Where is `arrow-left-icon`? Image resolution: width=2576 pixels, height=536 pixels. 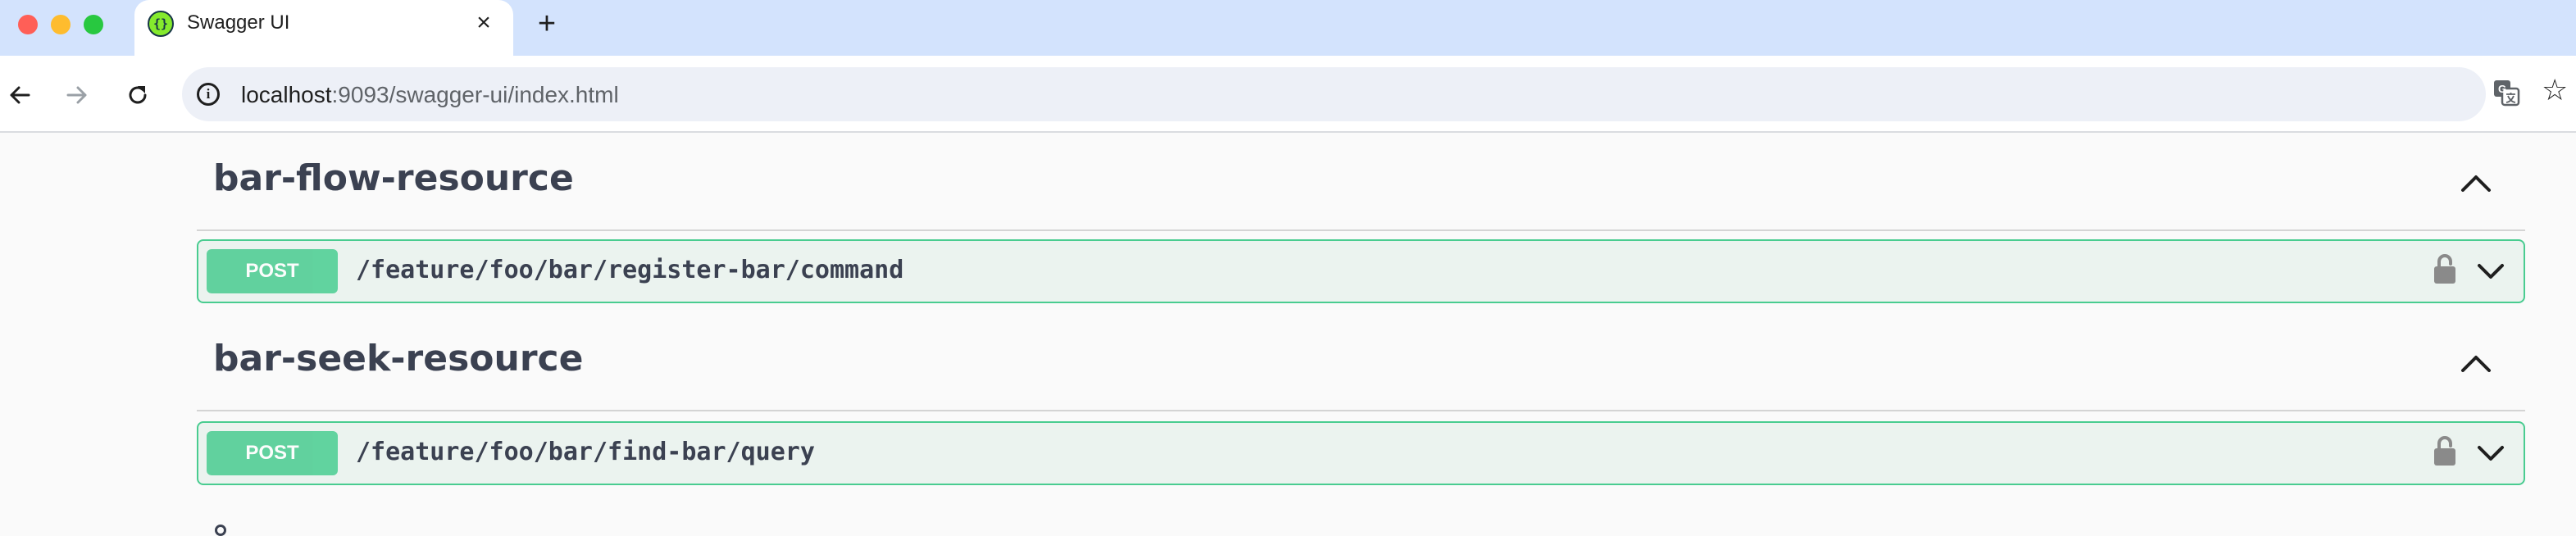 arrow-left-icon is located at coordinates (20, 95).